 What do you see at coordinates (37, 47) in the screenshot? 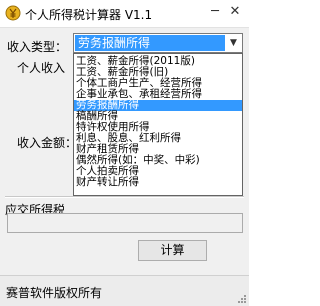
I see `income-type-label: 收入类型：` at bounding box center [37, 47].